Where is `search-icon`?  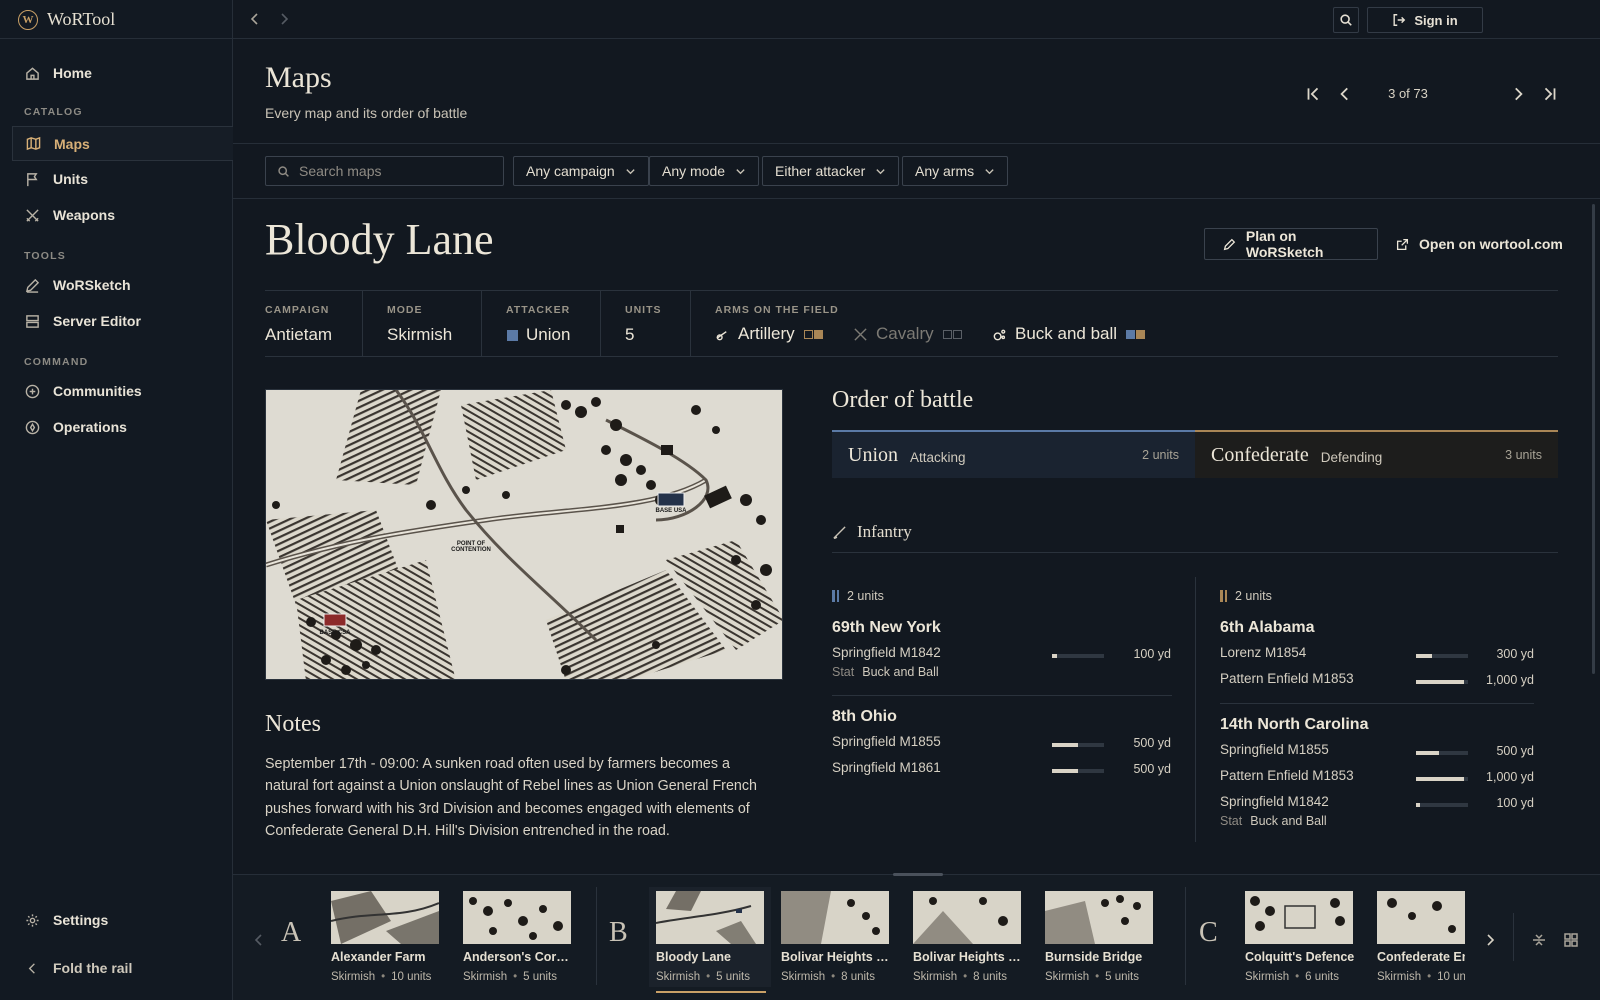
search-icon is located at coordinates (1346, 20).